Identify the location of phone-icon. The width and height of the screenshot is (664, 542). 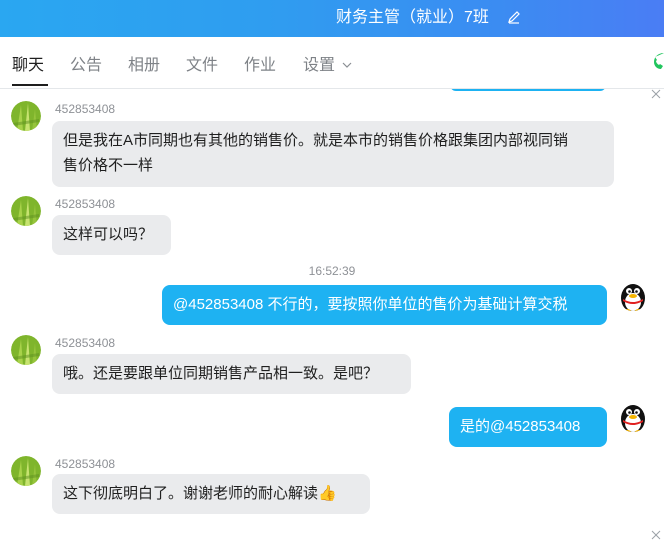
(657, 61).